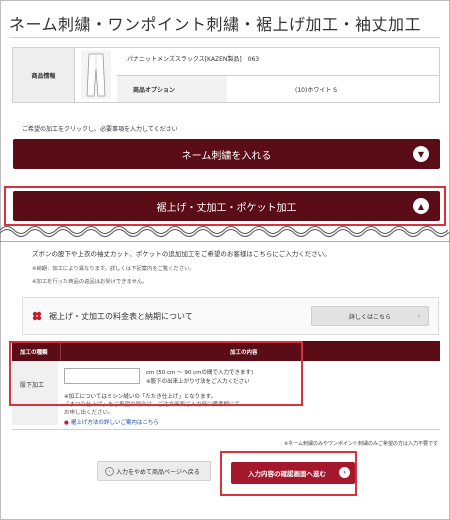  What do you see at coordinates (287, 474) in the screenshot?
I see `confirm-button-label: 入力内容の確認画面へ進む` at bounding box center [287, 474].